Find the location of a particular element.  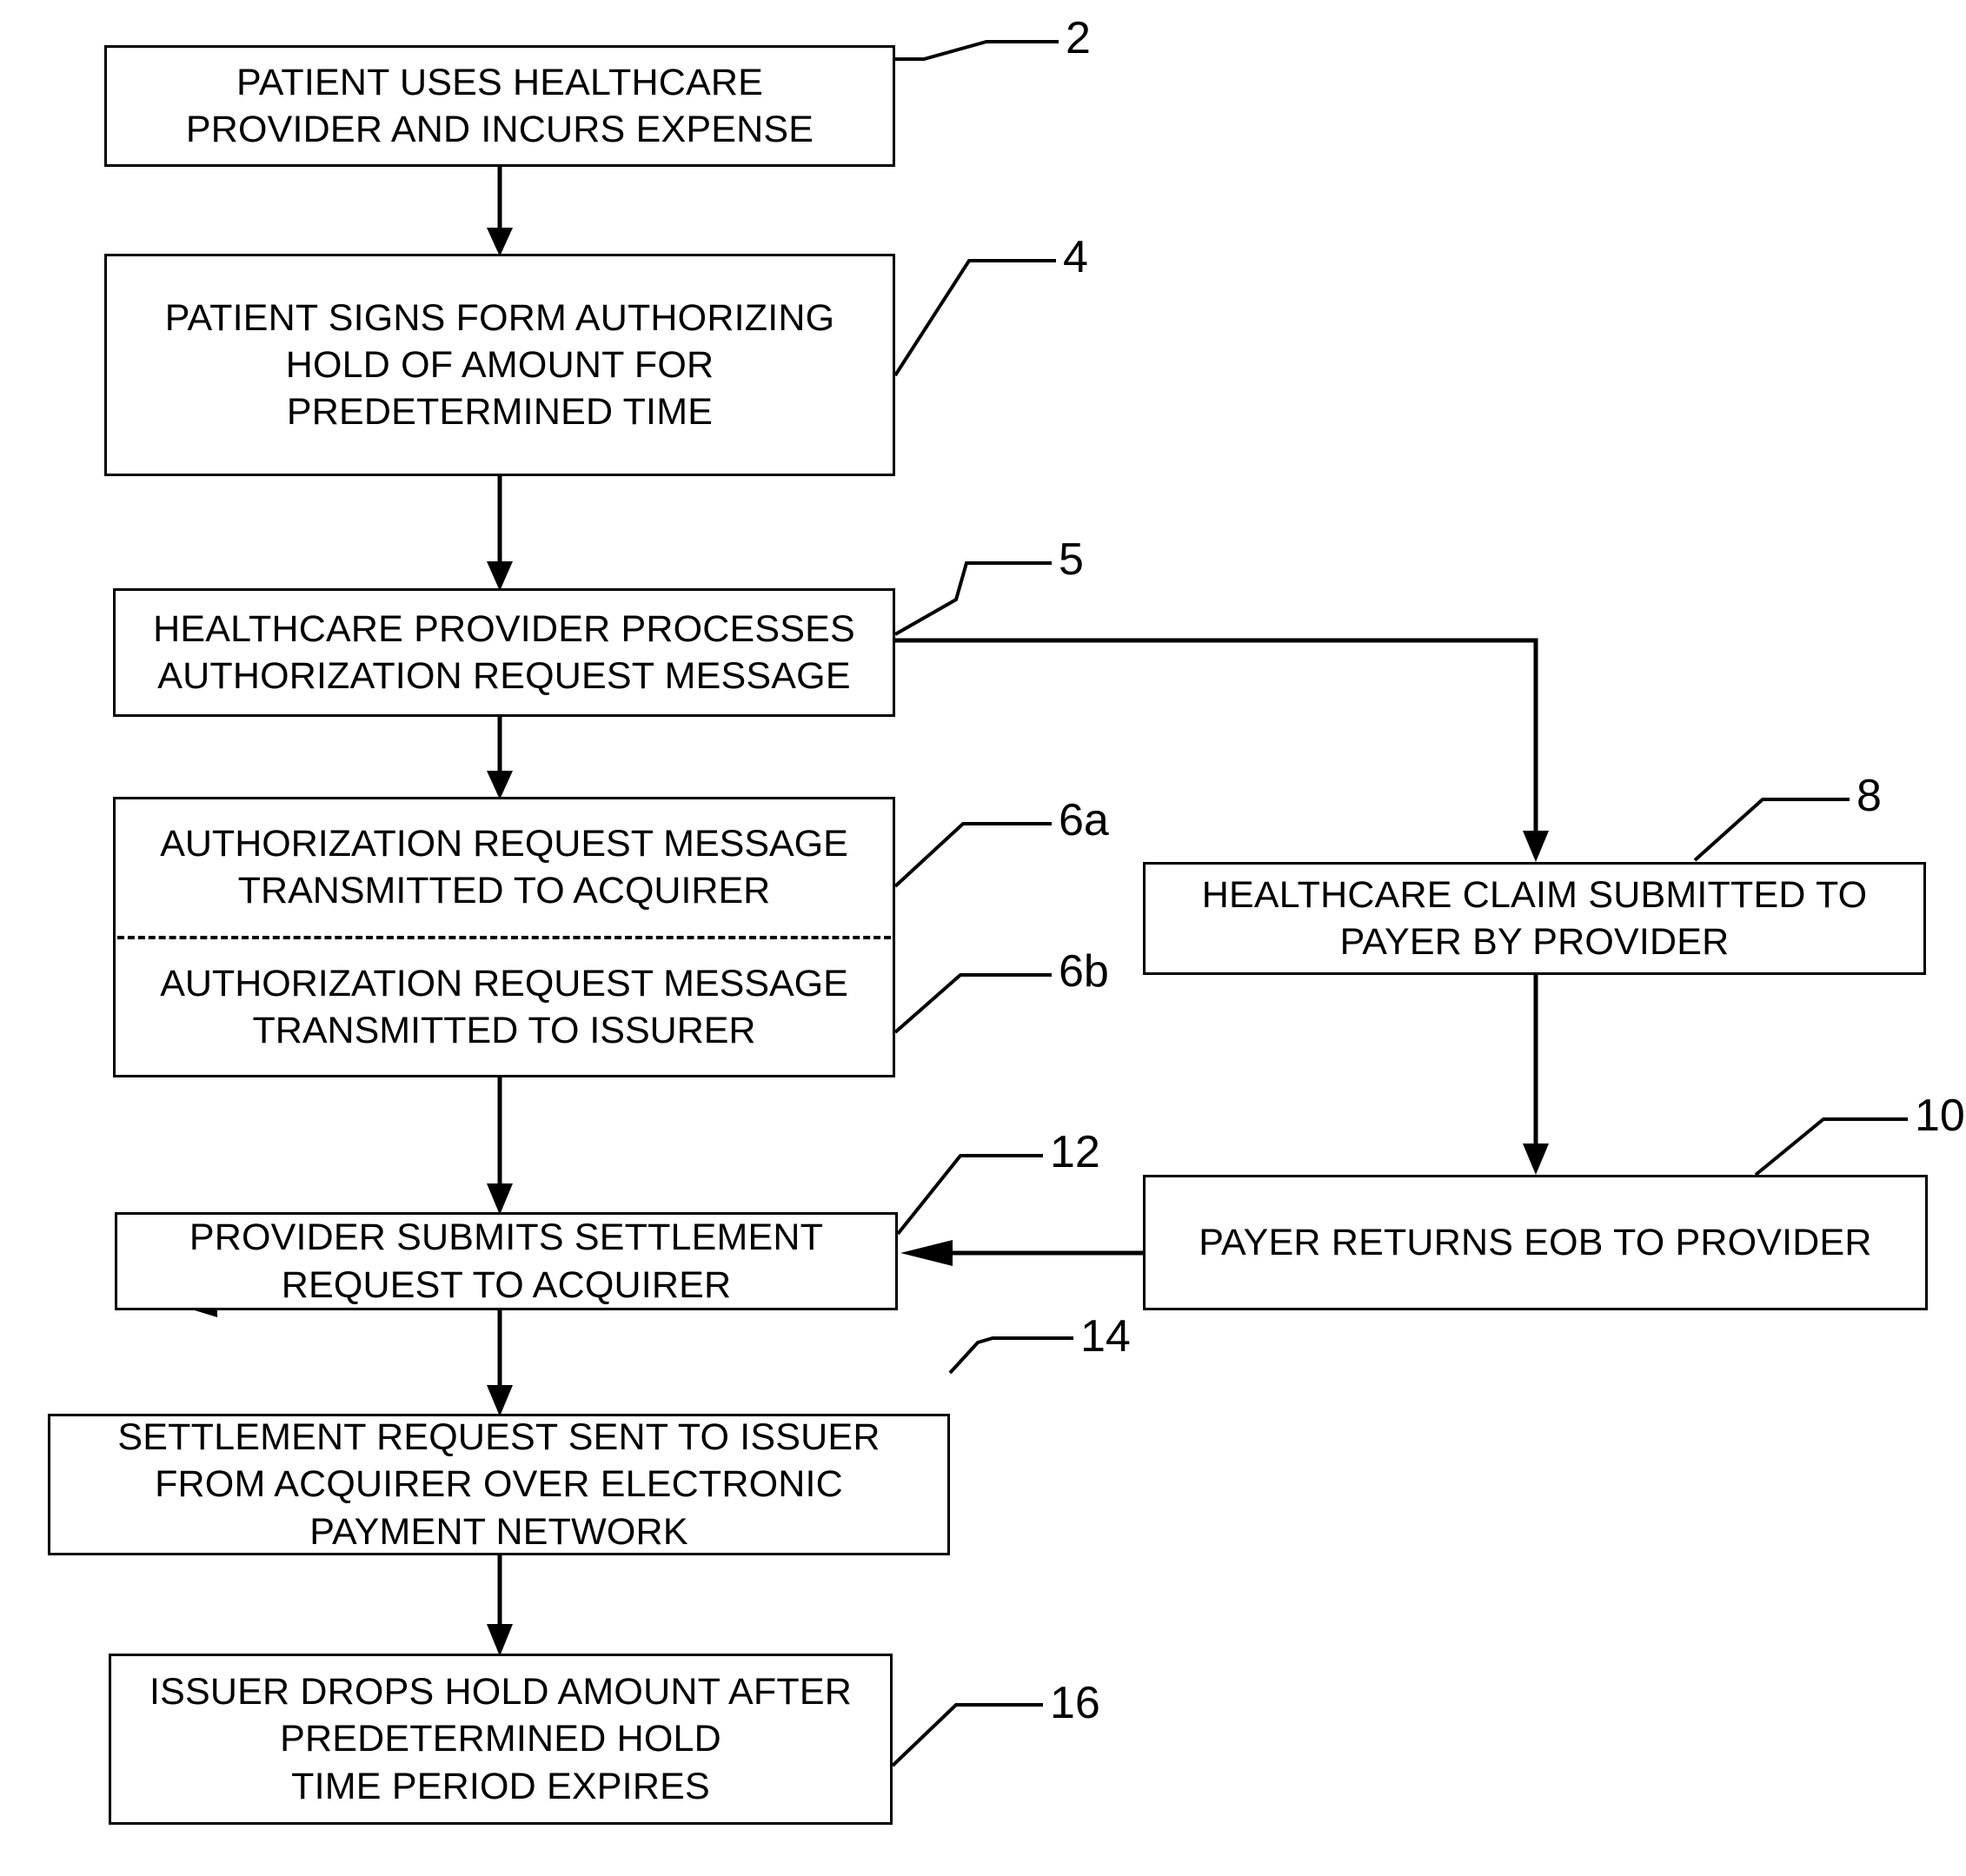

edge-n5-n8 is located at coordinates (1222, 750).